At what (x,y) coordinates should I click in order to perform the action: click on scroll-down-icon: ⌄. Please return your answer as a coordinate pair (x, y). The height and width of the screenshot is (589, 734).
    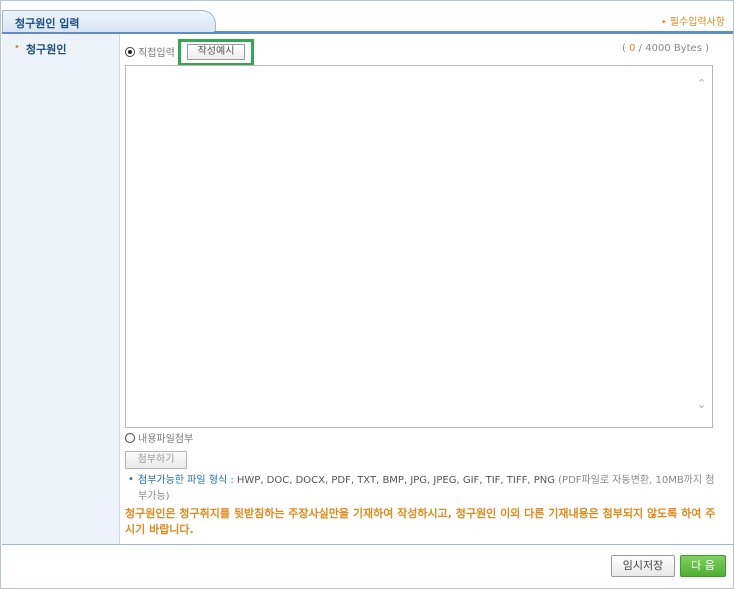
    Looking at the image, I should click on (701, 404).